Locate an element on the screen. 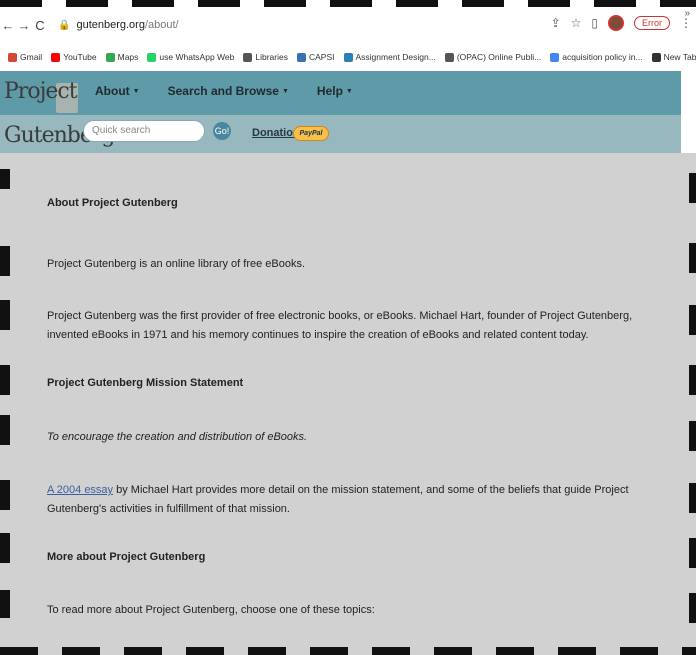 This screenshot has width=696, height=655. forward-icon: → is located at coordinates (24, 25).